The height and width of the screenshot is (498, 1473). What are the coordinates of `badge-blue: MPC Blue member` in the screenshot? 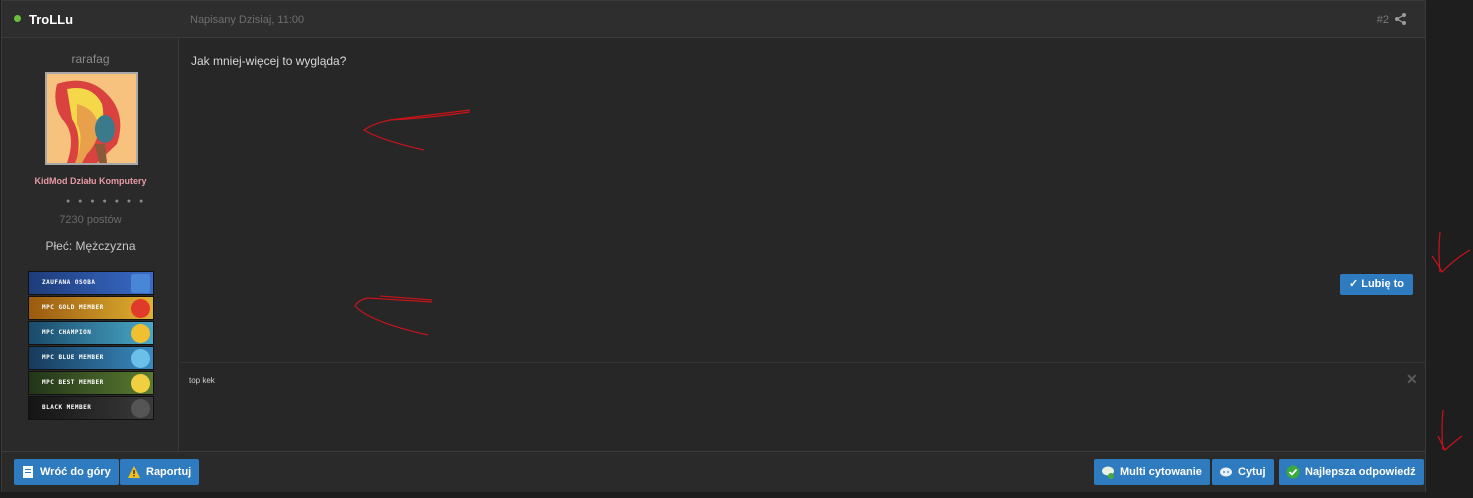 It's located at (91, 358).